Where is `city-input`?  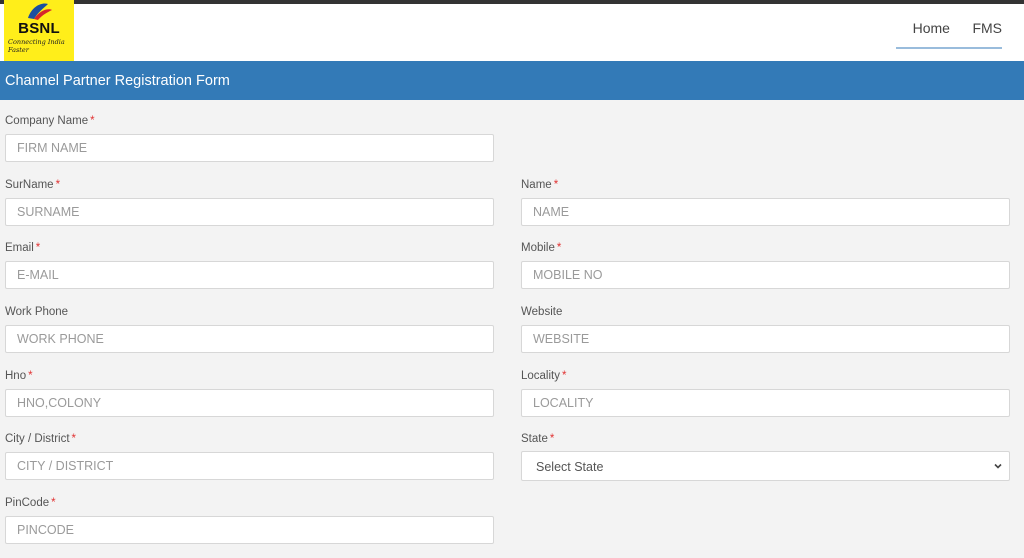
city-input is located at coordinates (249, 466).